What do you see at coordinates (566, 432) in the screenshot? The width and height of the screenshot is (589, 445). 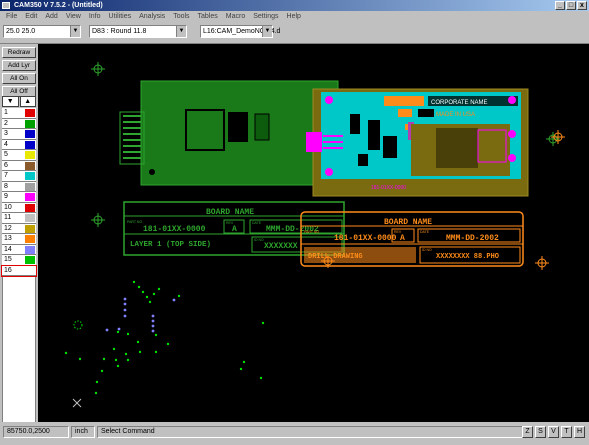 I see `top-button: T` at bounding box center [566, 432].